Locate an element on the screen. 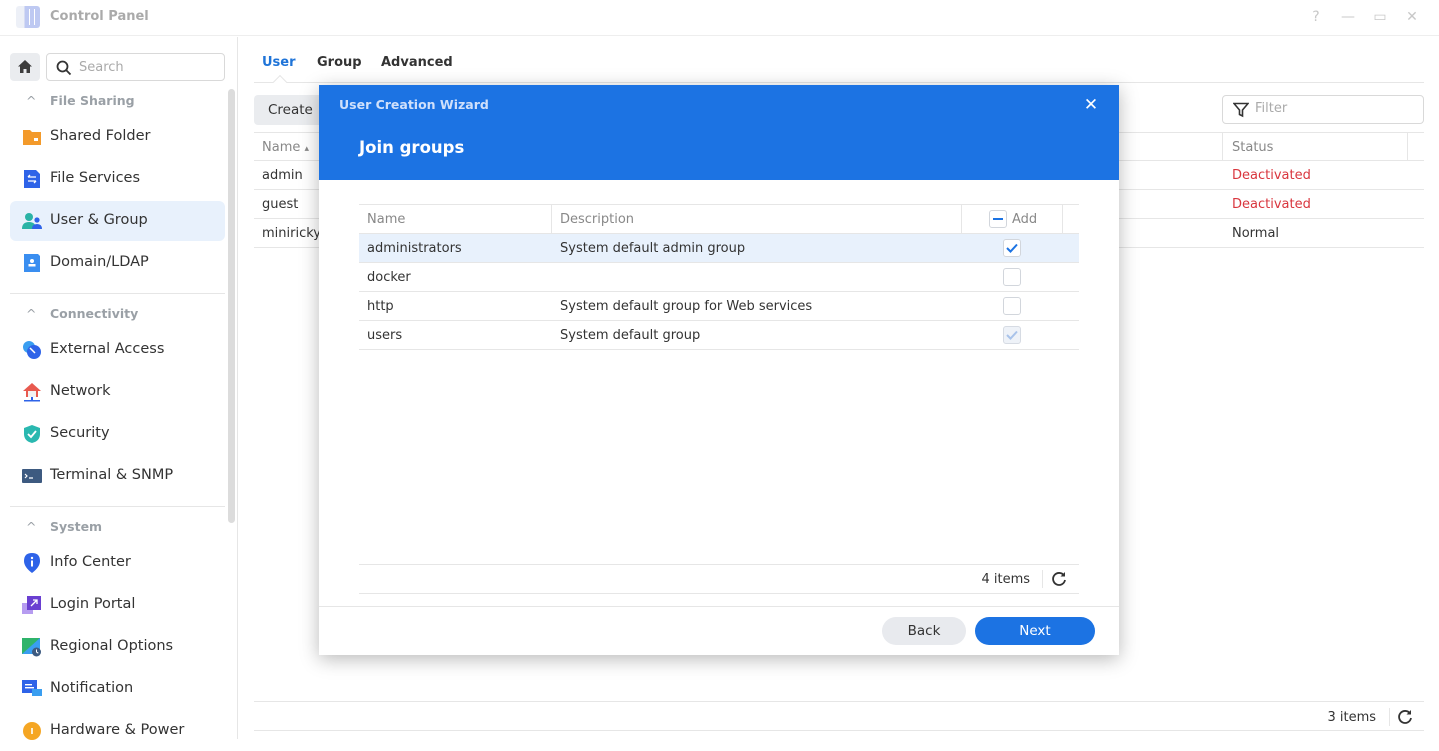 The width and height of the screenshot is (1439, 751). search-input is located at coordinates (149, 67).